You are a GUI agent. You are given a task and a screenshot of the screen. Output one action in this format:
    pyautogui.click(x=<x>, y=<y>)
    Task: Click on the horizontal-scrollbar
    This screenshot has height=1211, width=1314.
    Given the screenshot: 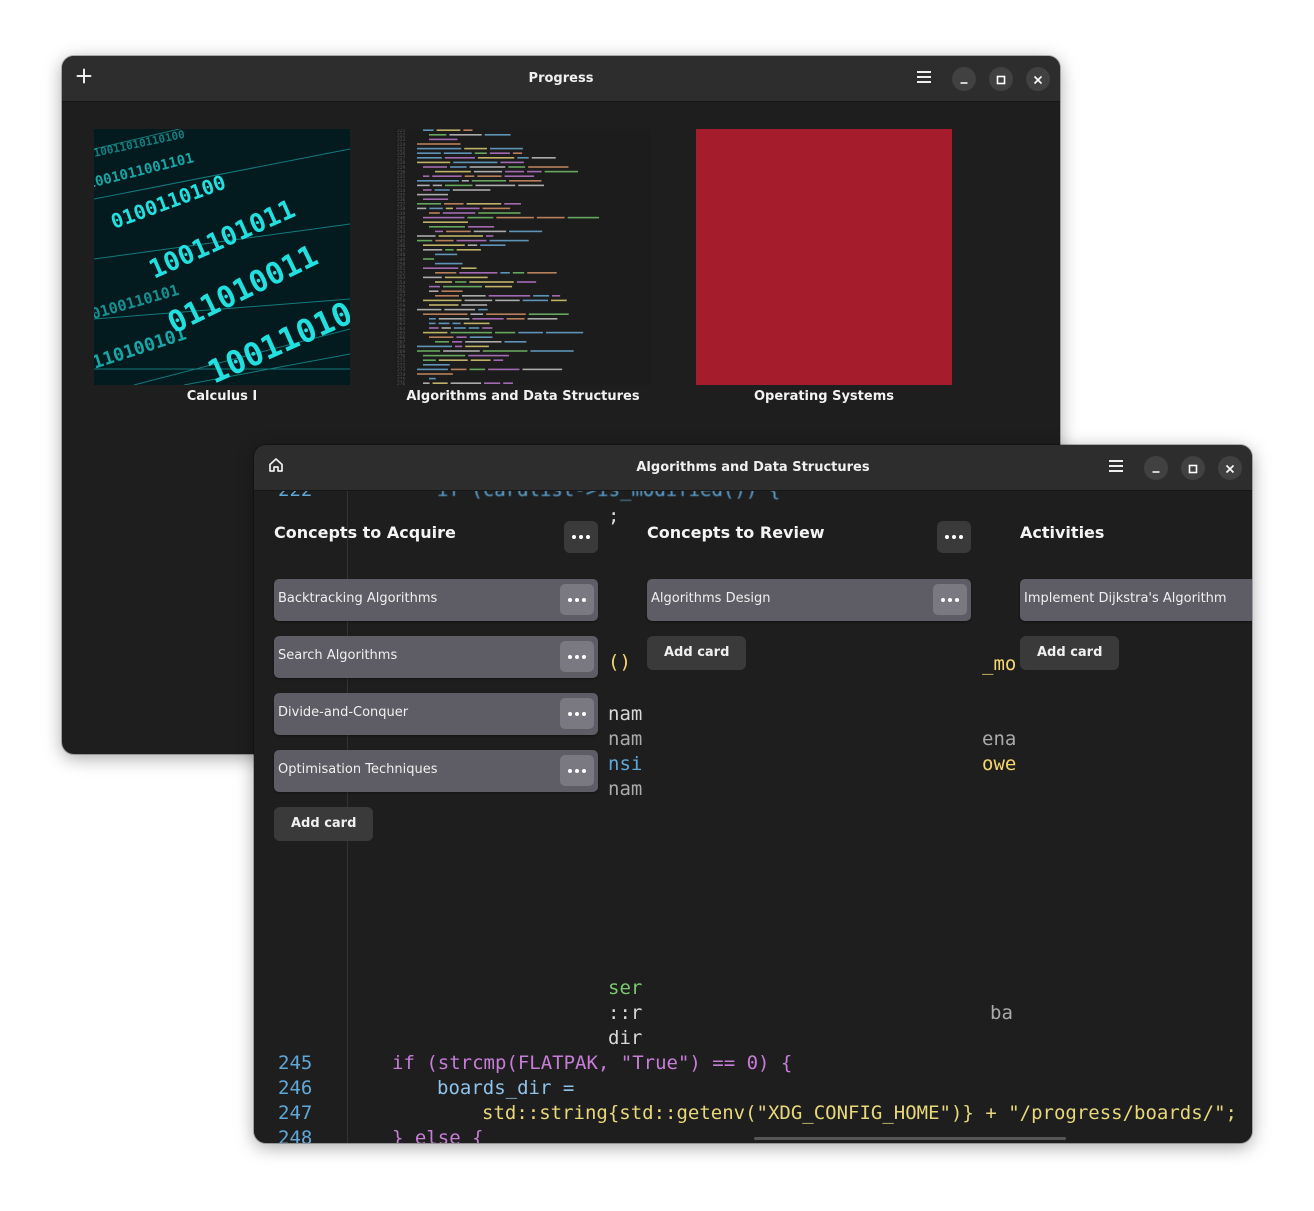 What is the action you would take?
    pyautogui.click(x=910, y=1138)
    